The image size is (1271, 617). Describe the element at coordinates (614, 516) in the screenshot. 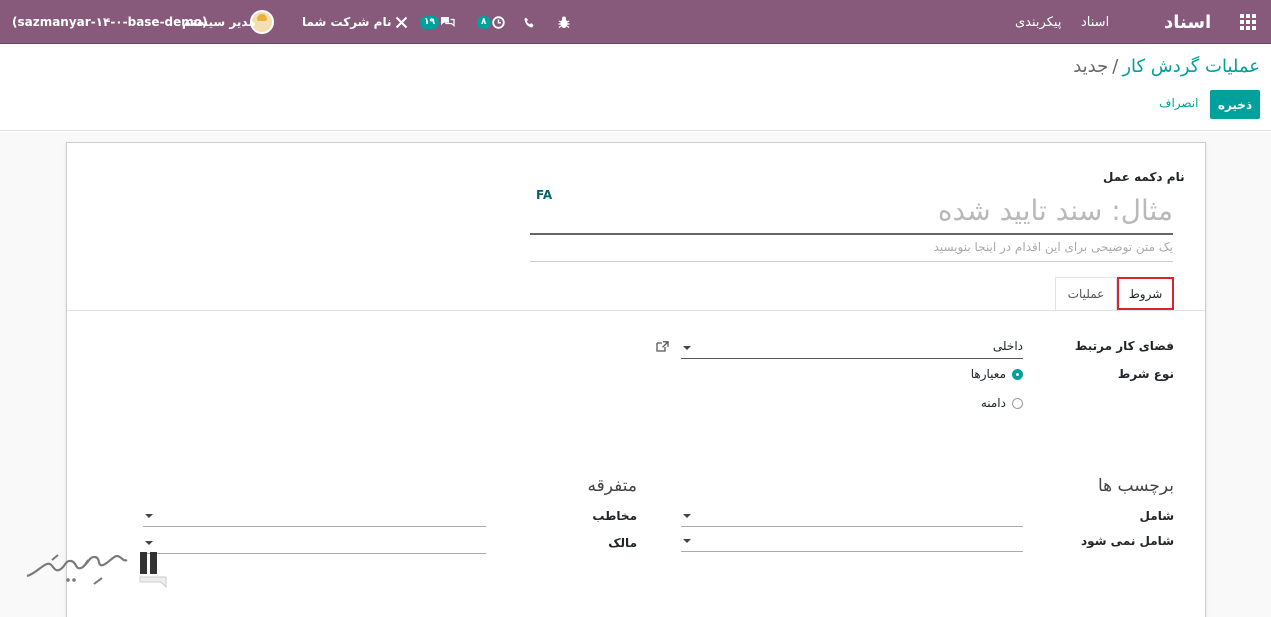

I see `contact-label: مخاطب` at that location.